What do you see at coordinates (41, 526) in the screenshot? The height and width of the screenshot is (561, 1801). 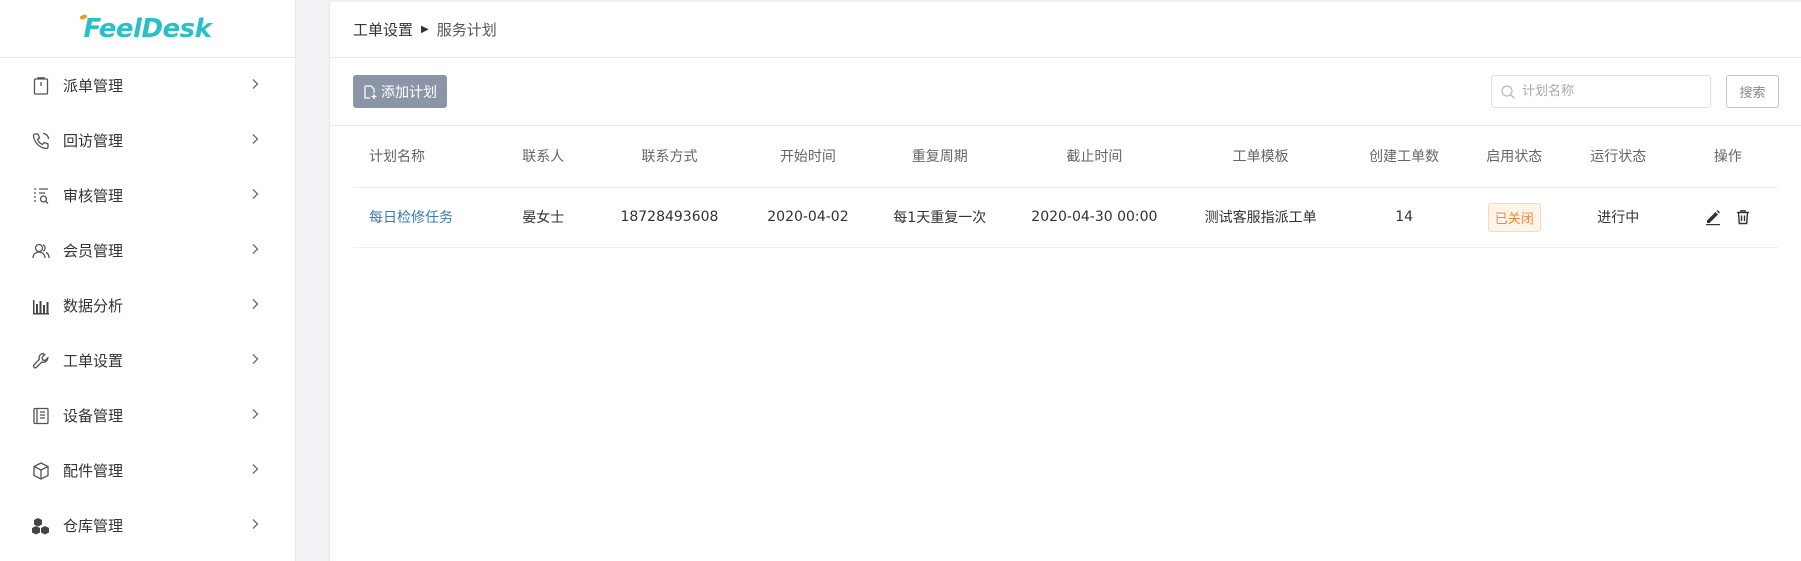 I see `warehouse-icon` at bounding box center [41, 526].